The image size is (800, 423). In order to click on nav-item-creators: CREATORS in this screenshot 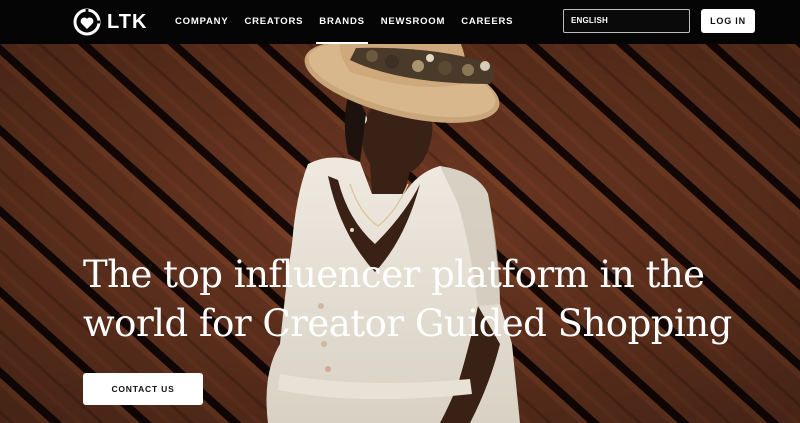, I will do `click(273, 22)`.